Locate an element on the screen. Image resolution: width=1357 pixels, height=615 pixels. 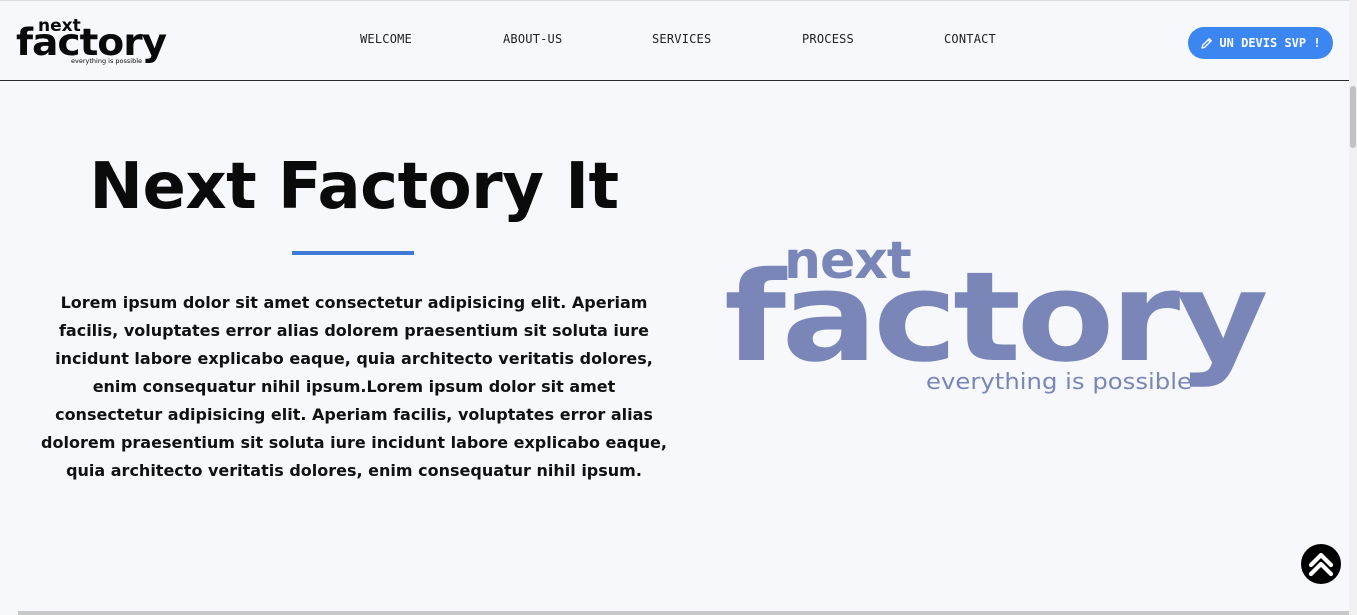
nav-item-about-us: ABOUT-US is located at coordinates (532, 39).